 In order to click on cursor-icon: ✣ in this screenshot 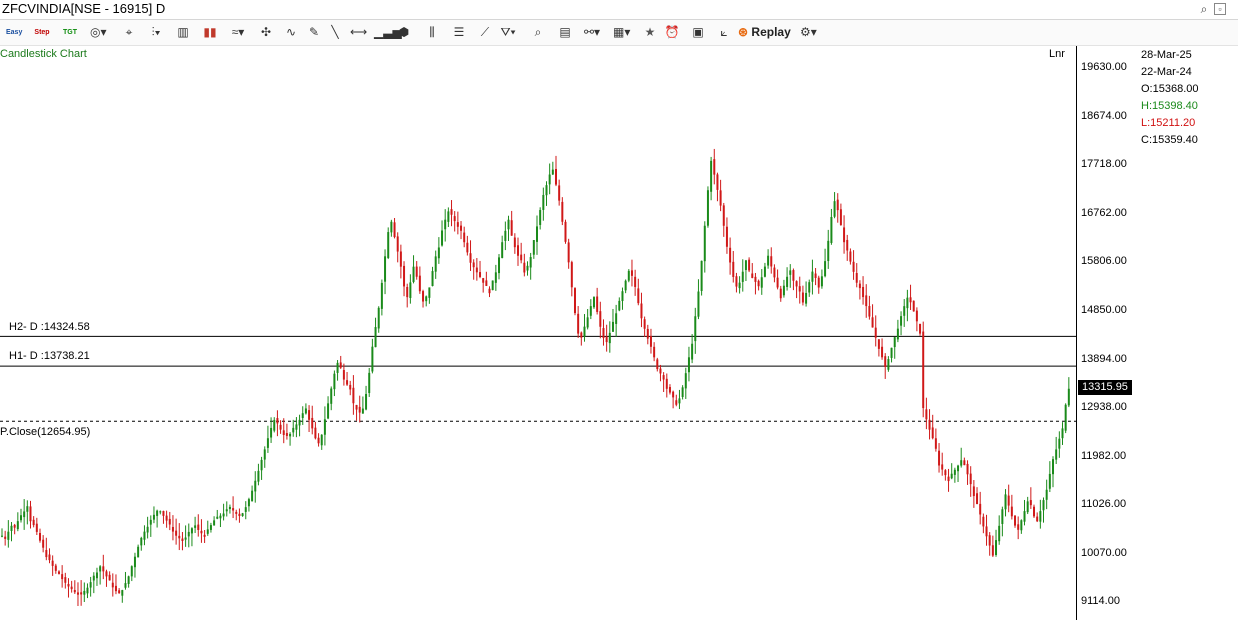, I will do `click(266, 32)`.